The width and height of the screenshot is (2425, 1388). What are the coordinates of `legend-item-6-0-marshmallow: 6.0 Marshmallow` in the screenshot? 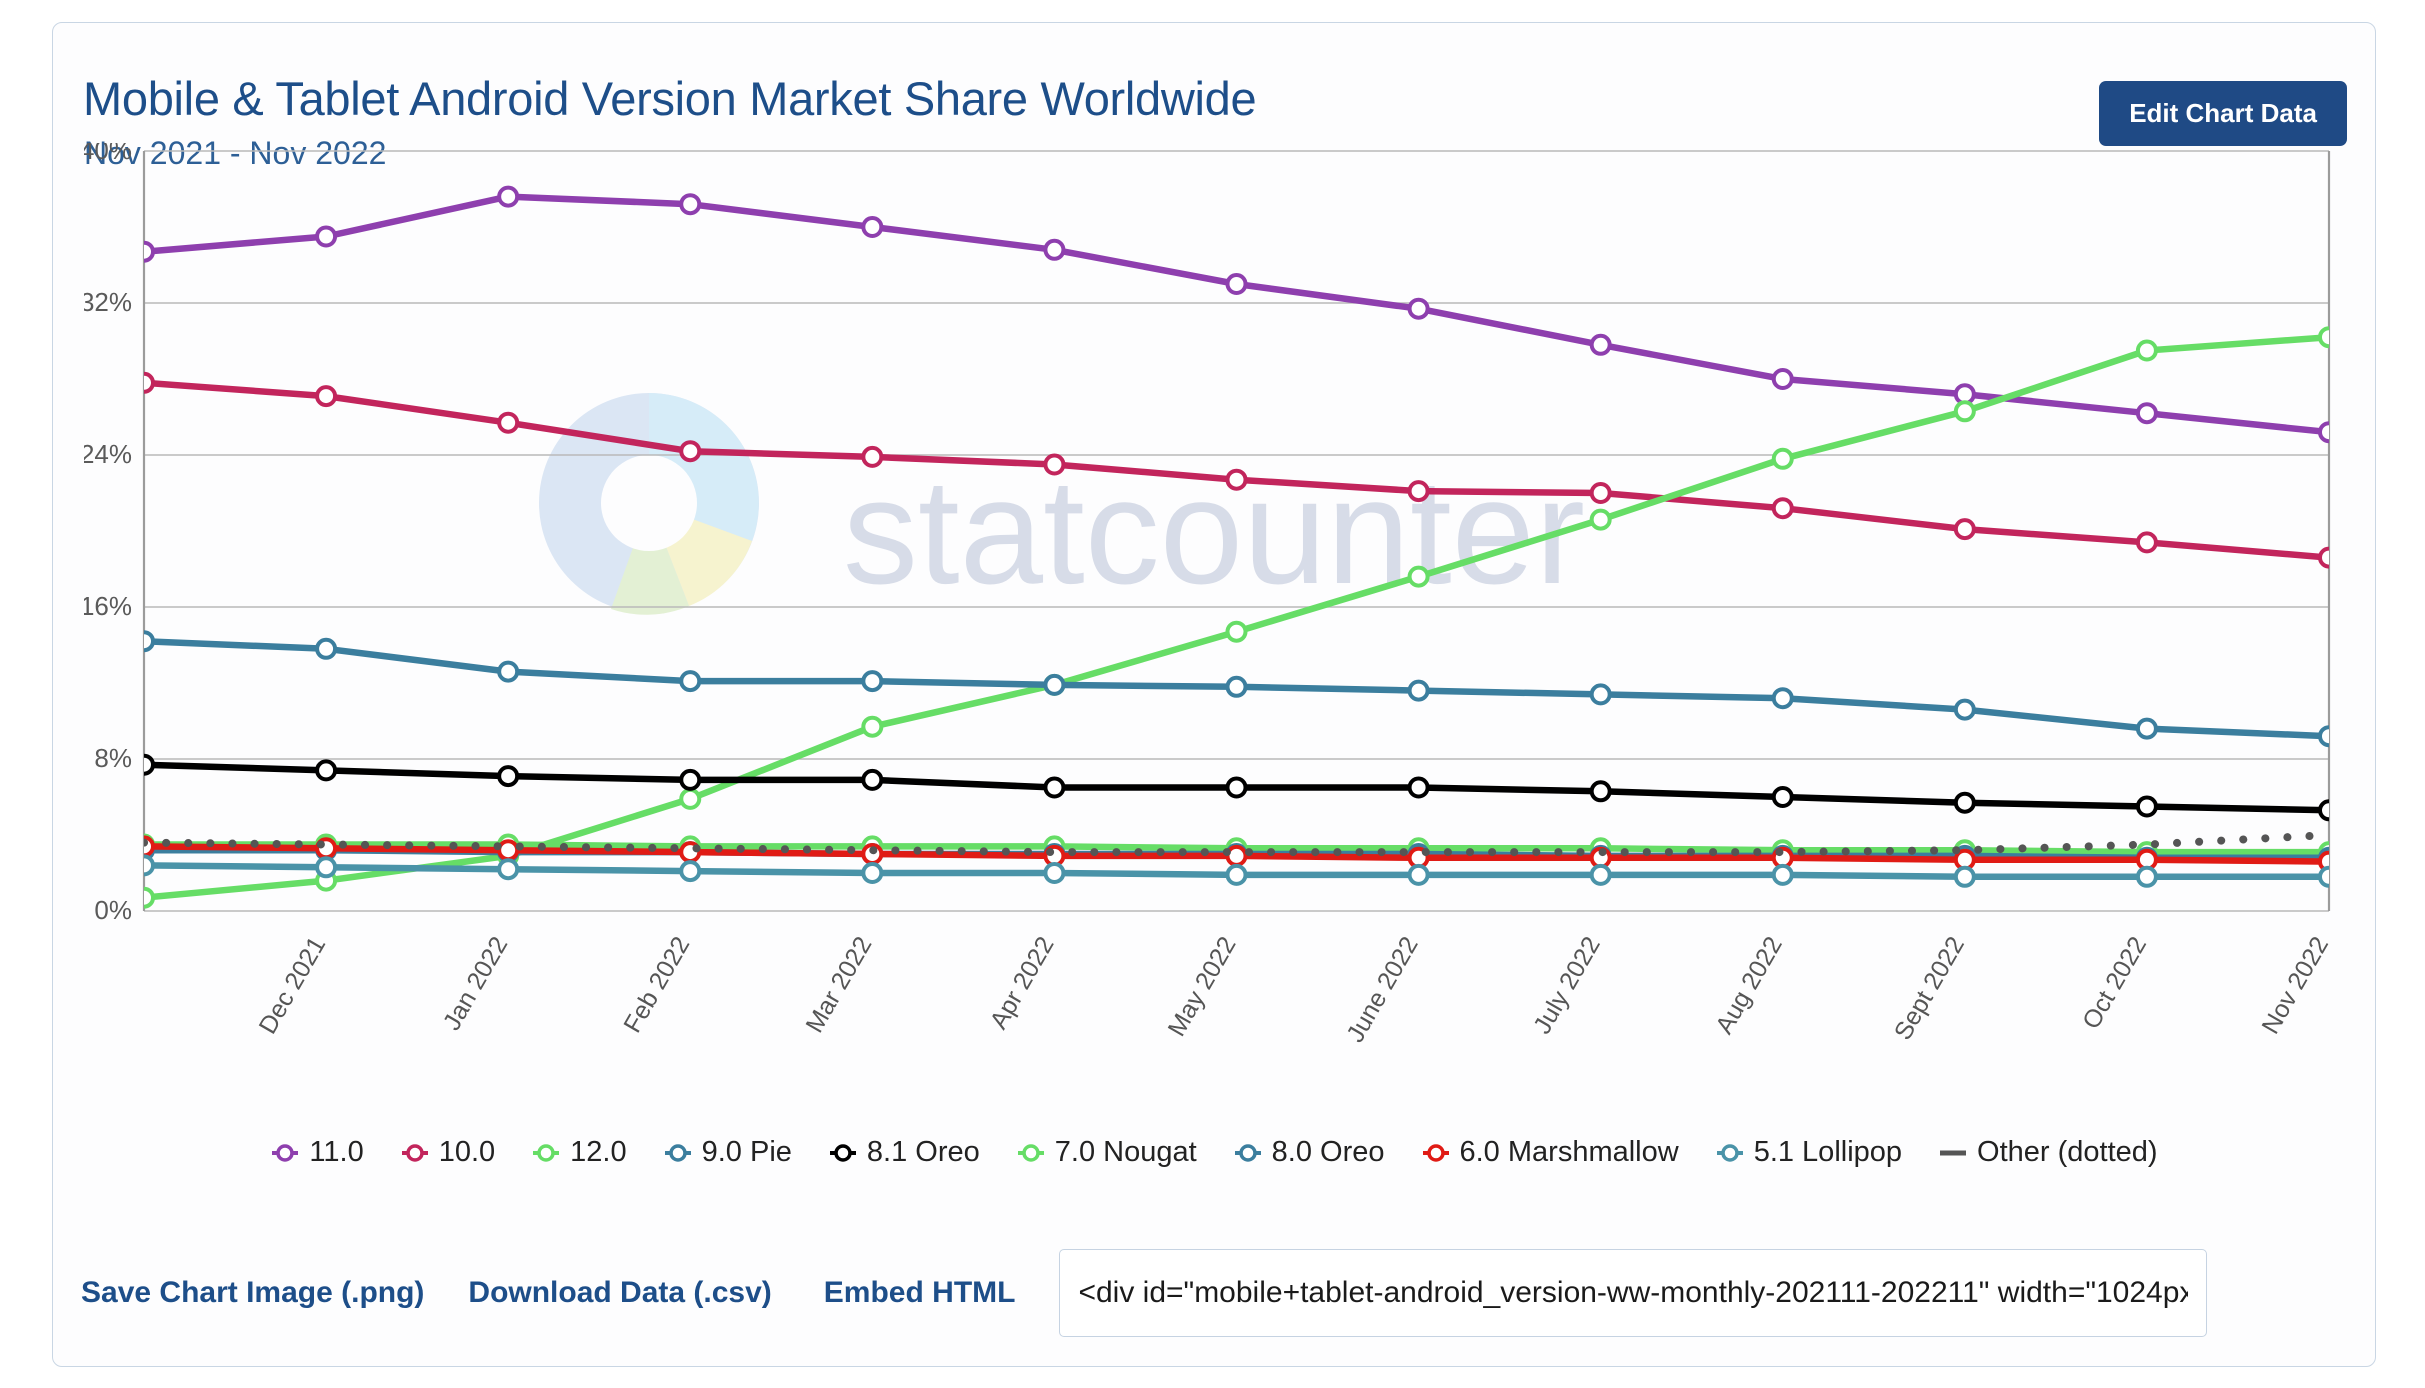 It's located at (1550, 1152).